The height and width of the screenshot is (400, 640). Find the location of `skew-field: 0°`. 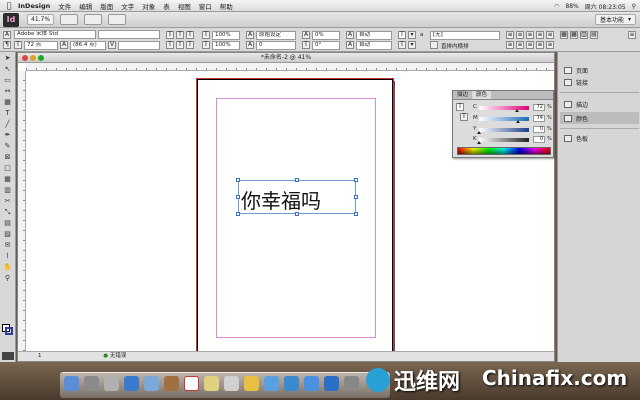

skew-field: 0° is located at coordinates (326, 45).